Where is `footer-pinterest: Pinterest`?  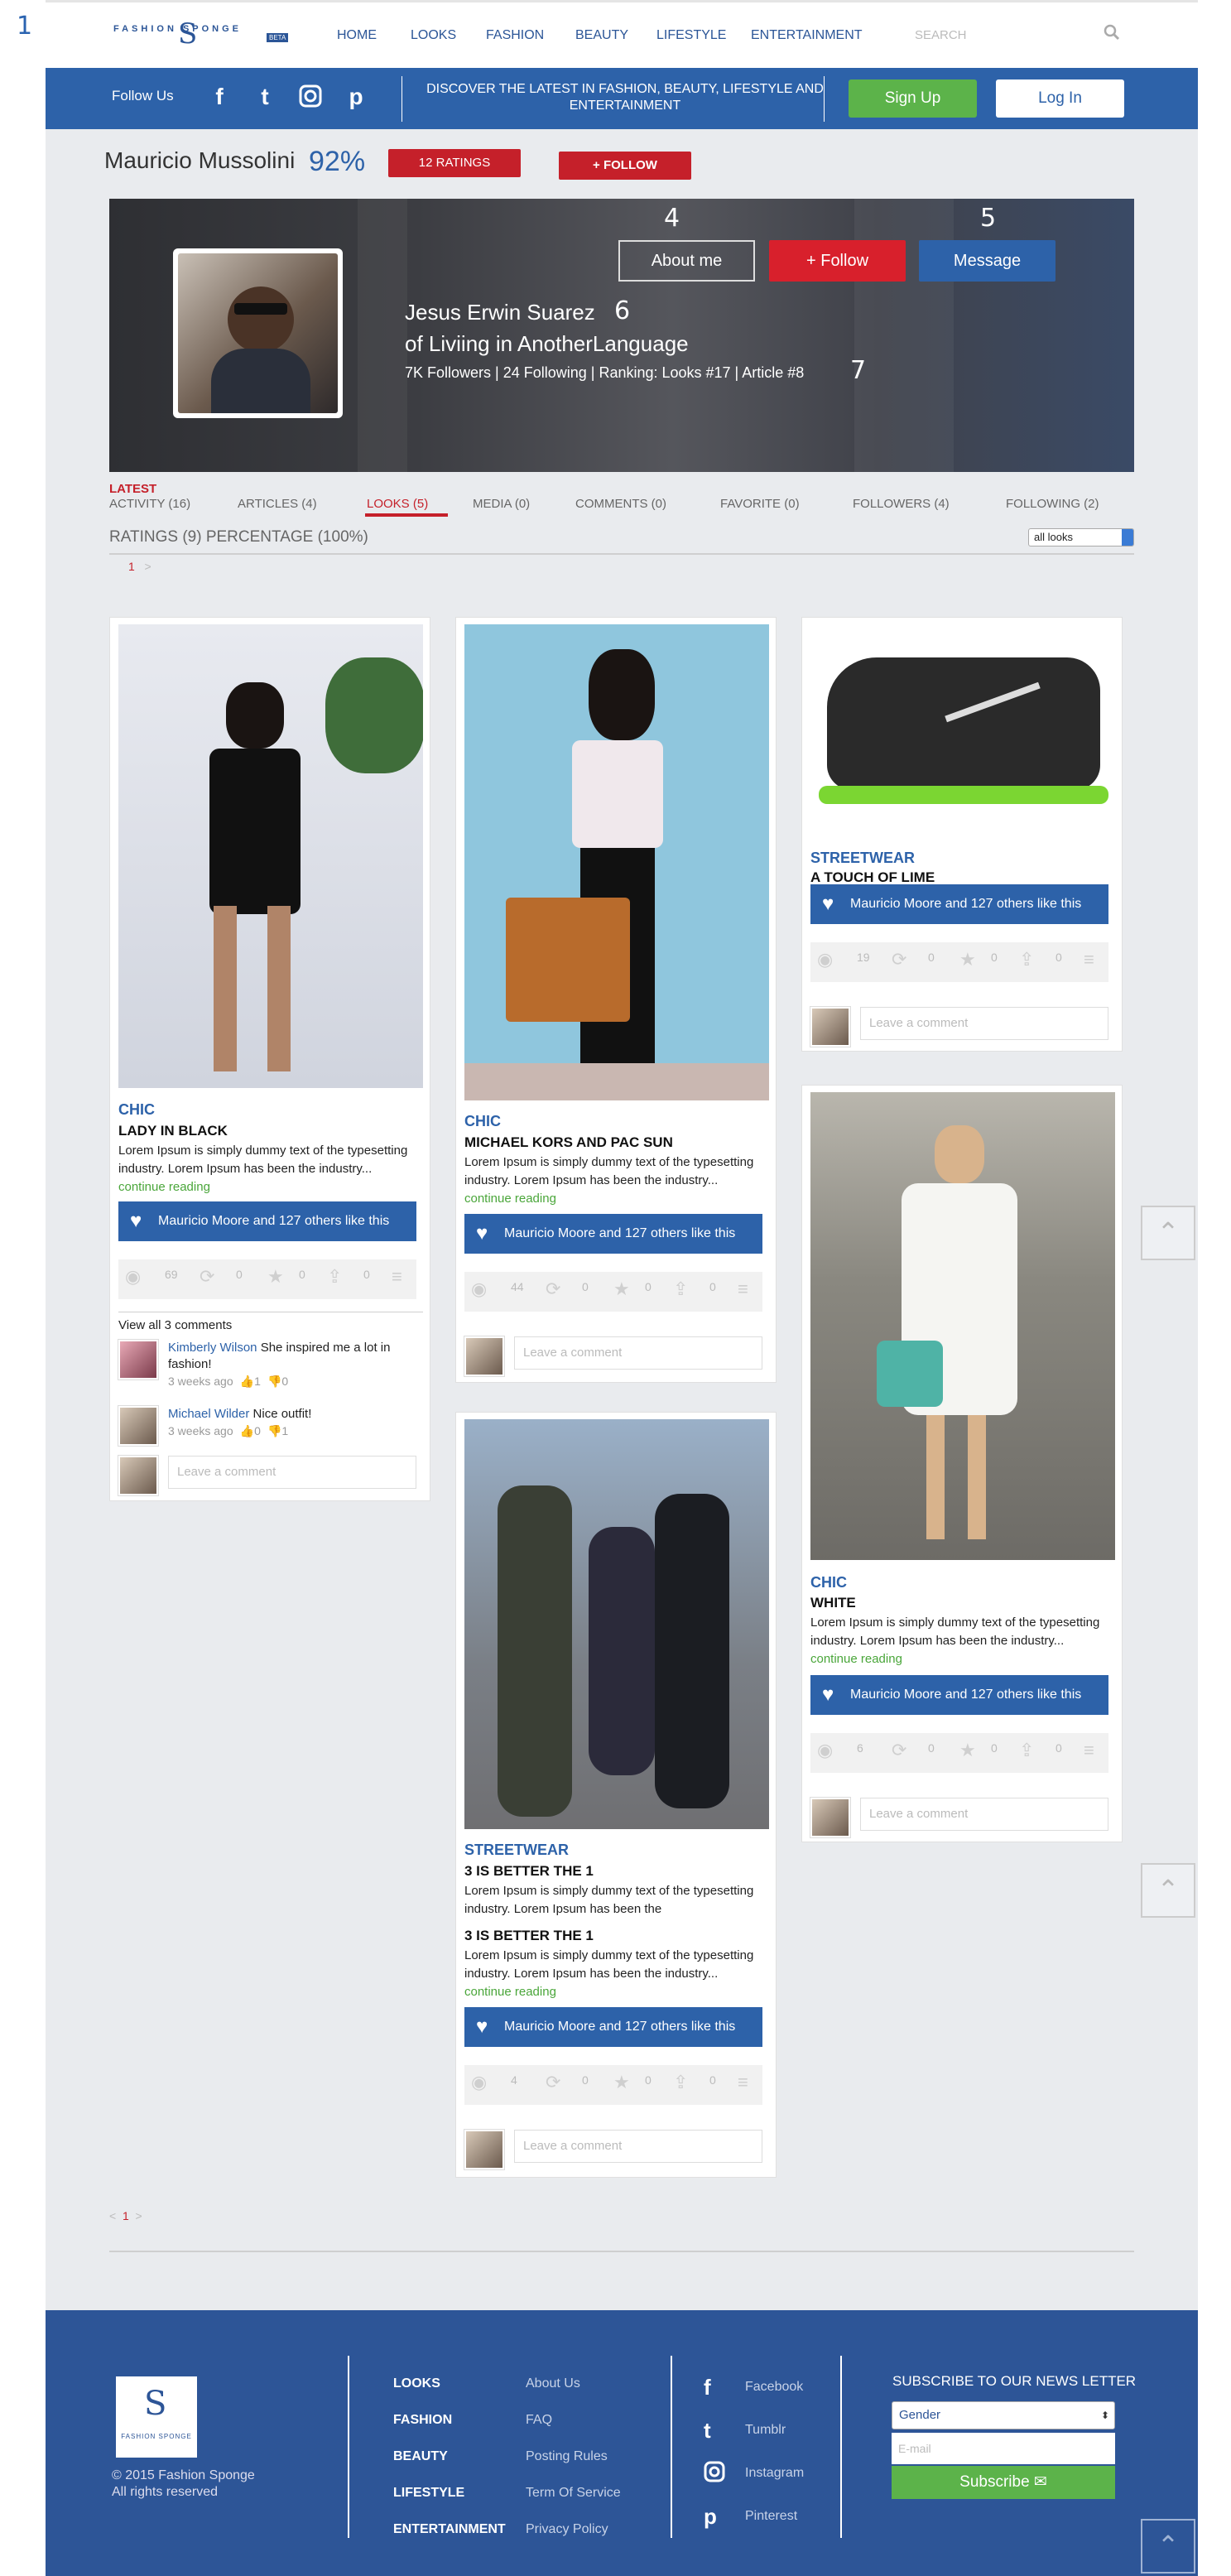 footer-pinterest: Pinterest is located at coordinates (771, 2516).